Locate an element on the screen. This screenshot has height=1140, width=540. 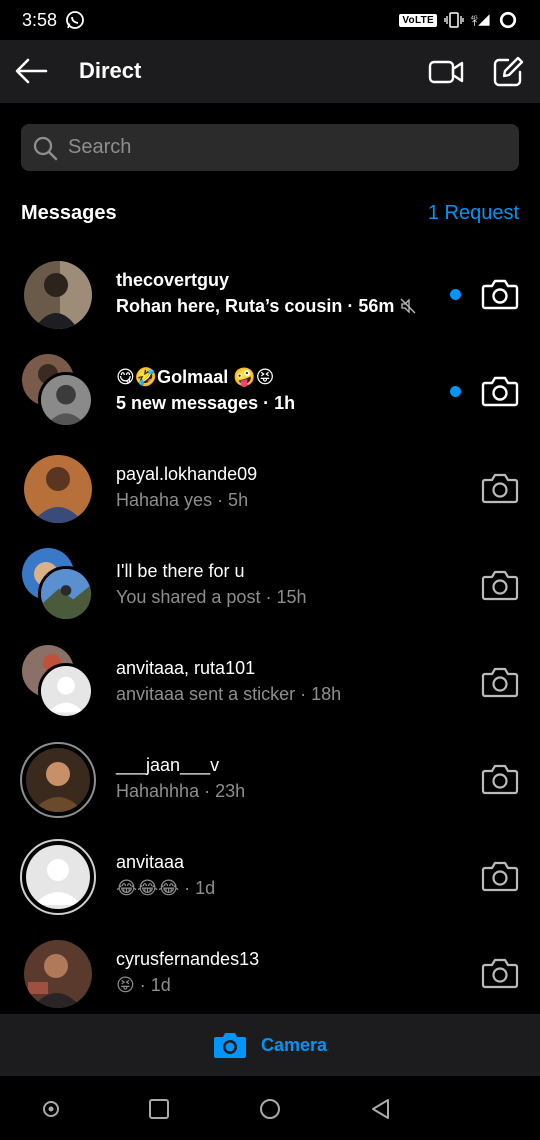
thread-row: anvitaaa 😂😂😂 · 1d is located at coordinates (270, 875).